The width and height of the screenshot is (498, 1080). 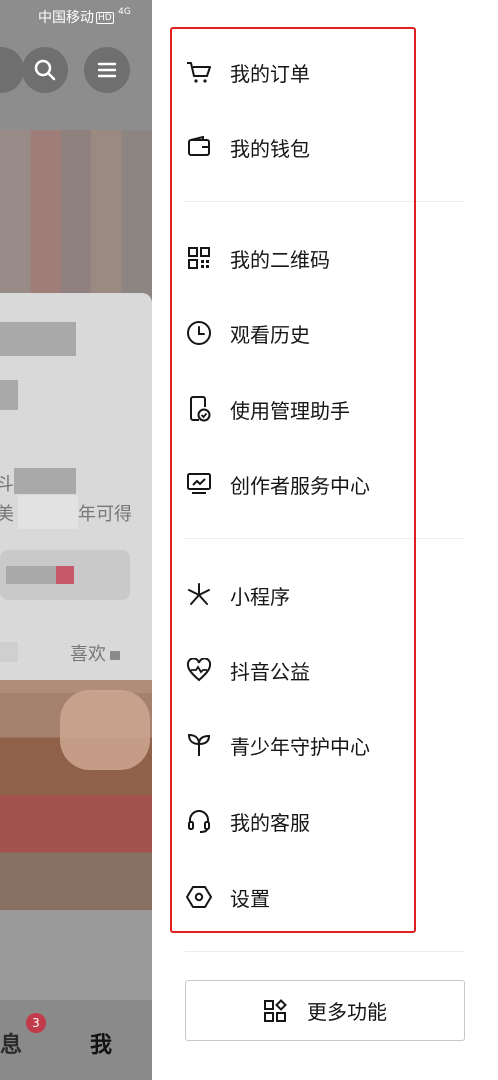 What do you see at coordinates (270, 822) in the screenshot?
I see `menu-item-label: 我的客服` at bounding box center [270, 822].